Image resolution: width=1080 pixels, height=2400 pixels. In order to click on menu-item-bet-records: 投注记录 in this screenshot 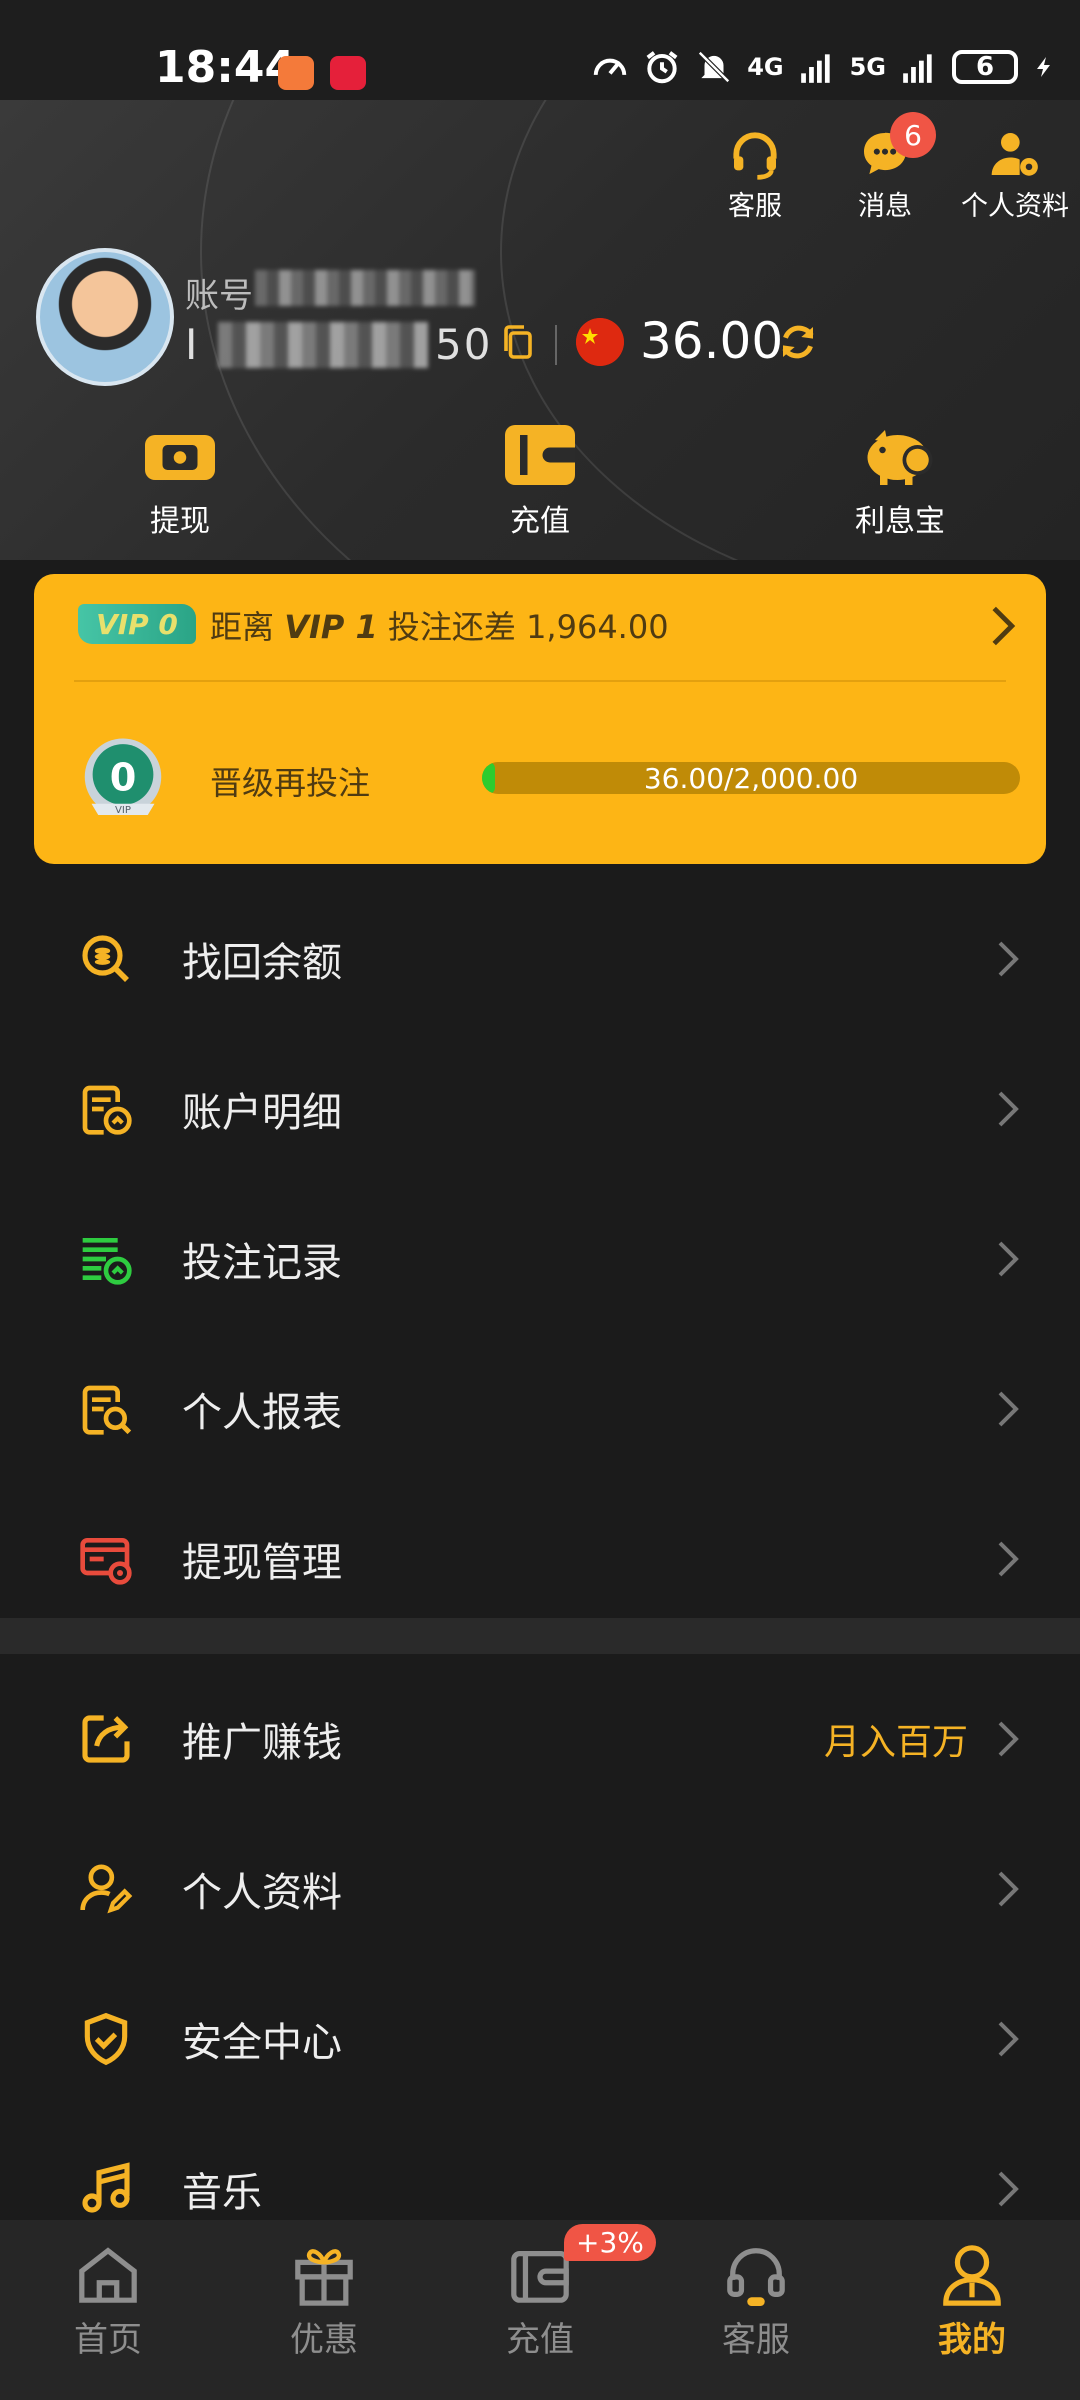, I will do `click(540, 1259)`.